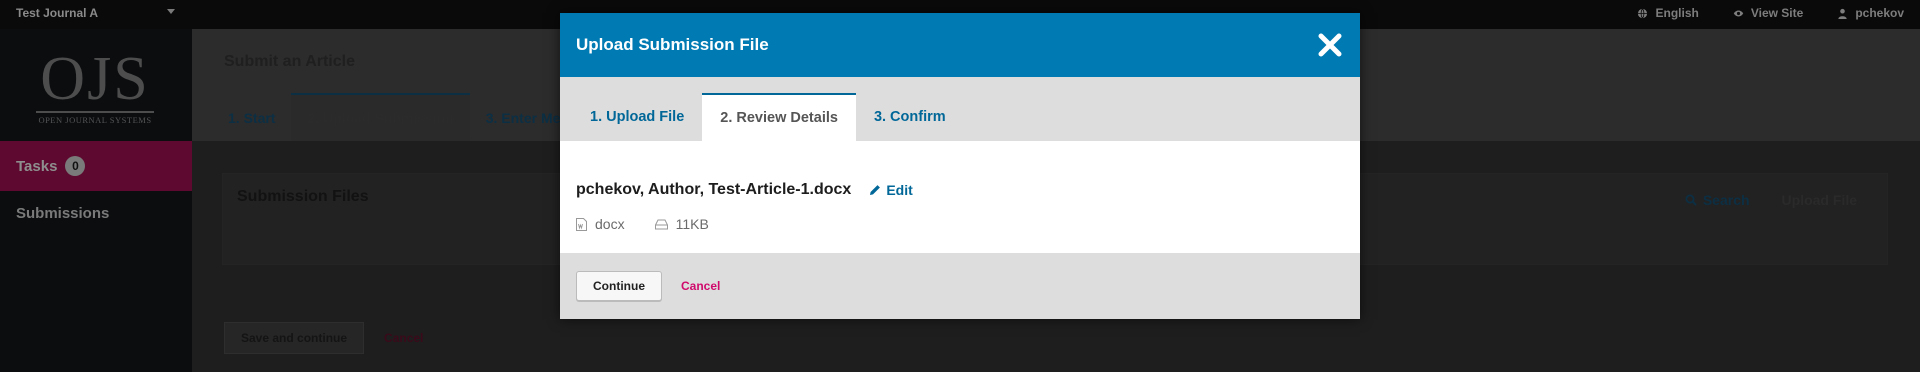  What do you see at coordinates (1819, 200) in the screenshot?
I see `upload-file-button: Upload File` at bounding box center [1819, 200].